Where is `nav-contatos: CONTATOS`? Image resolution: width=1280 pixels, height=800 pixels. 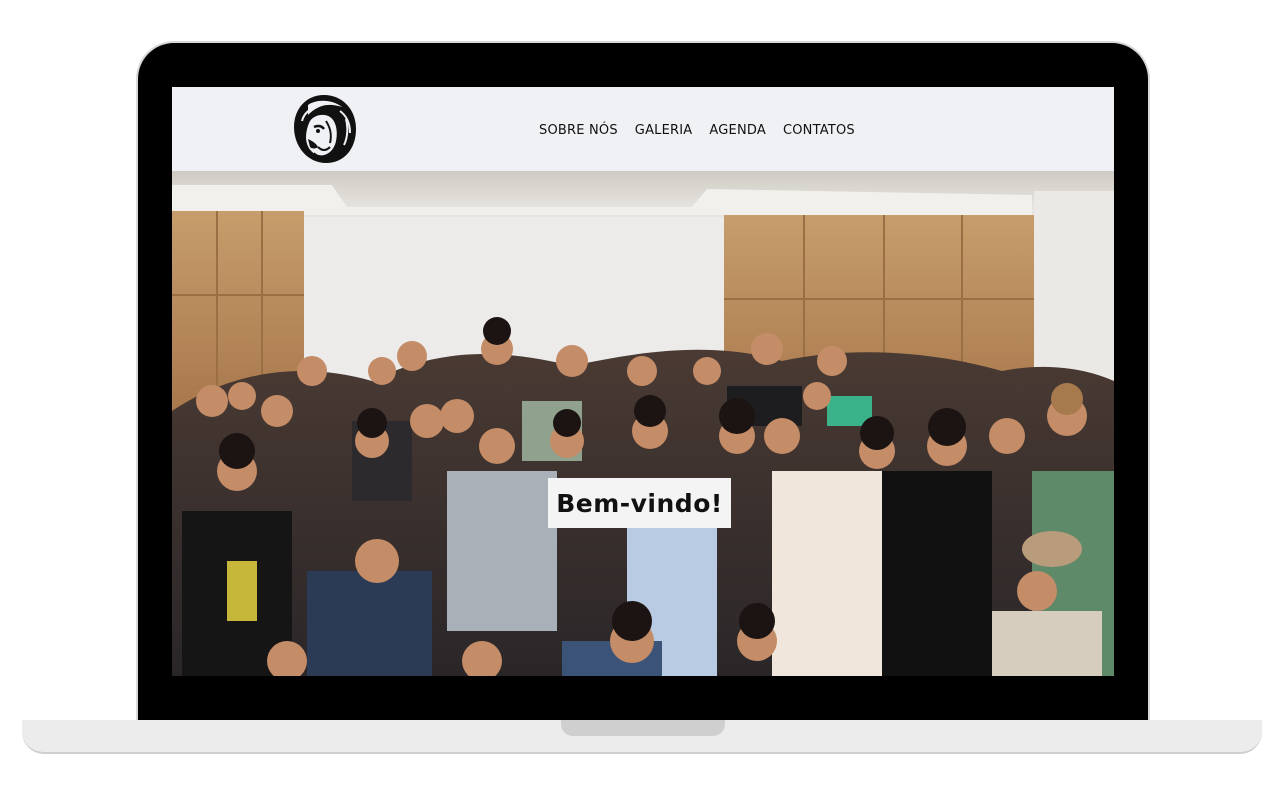 nav-contatos: CONTATOS is located at coordinates (819, 130).